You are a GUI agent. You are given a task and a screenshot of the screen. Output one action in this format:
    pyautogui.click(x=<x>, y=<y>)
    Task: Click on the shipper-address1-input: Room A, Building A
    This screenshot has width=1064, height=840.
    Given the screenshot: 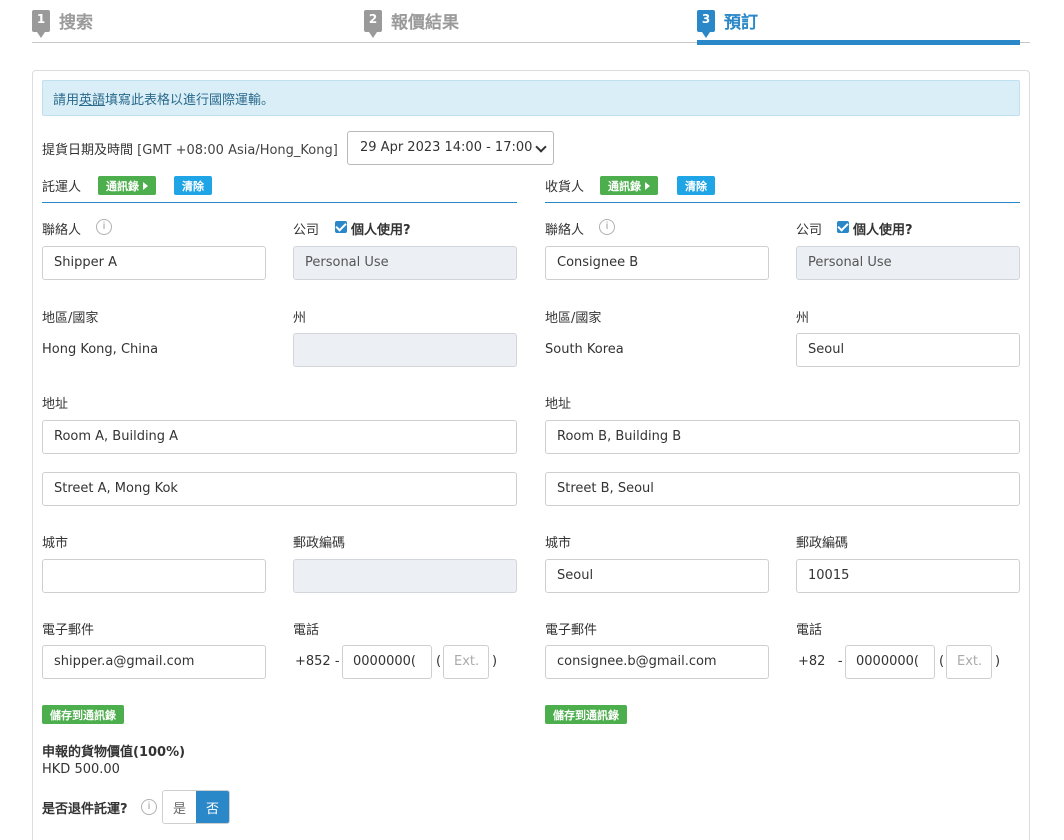 What is the action you would take?
    pyautogui.click(x=279, y=437)
    